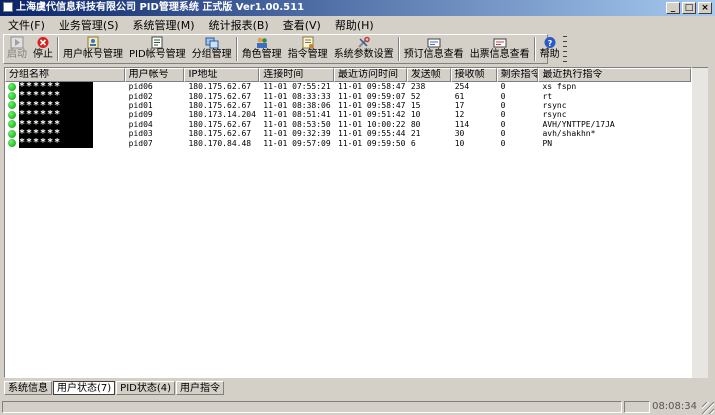  Describe the element at coordinates (428, 75) in the screenshot. I see `column-header-sent: 发送帧` at that location.